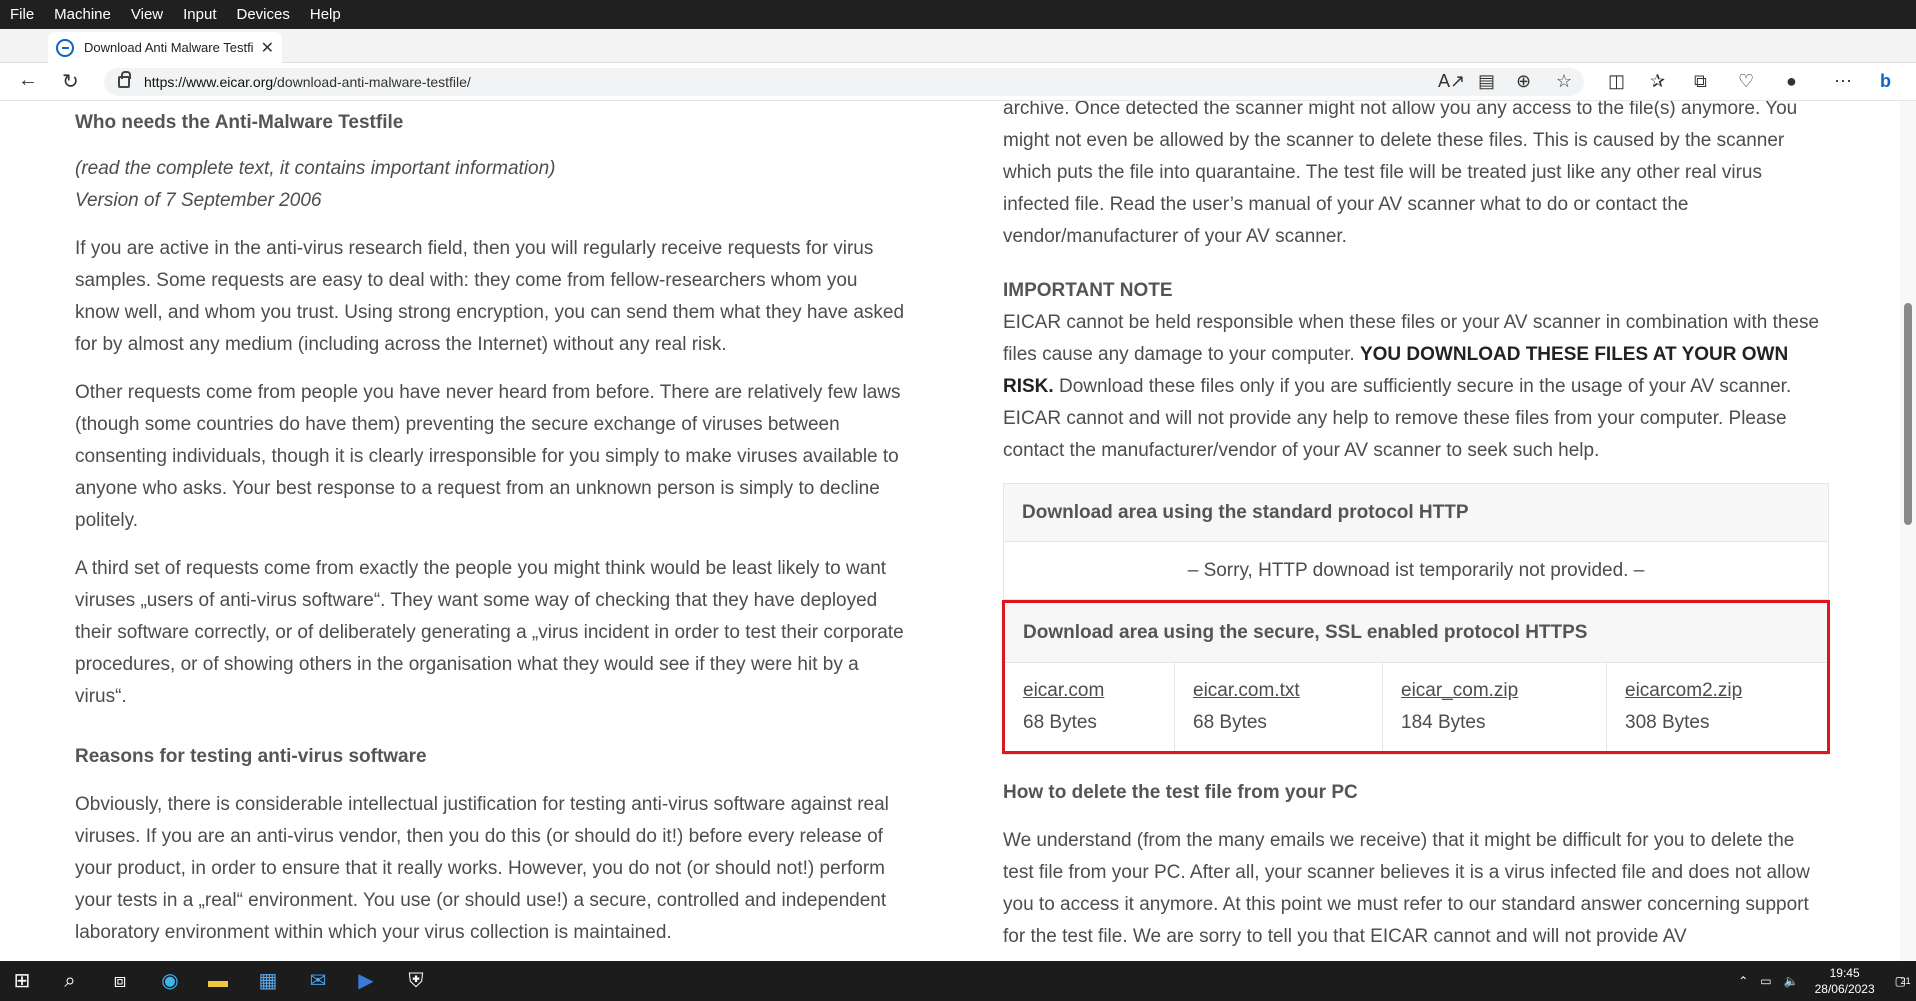  I want to click on heading-delete: How to delete the test file from your PC, so click(1180, 792).